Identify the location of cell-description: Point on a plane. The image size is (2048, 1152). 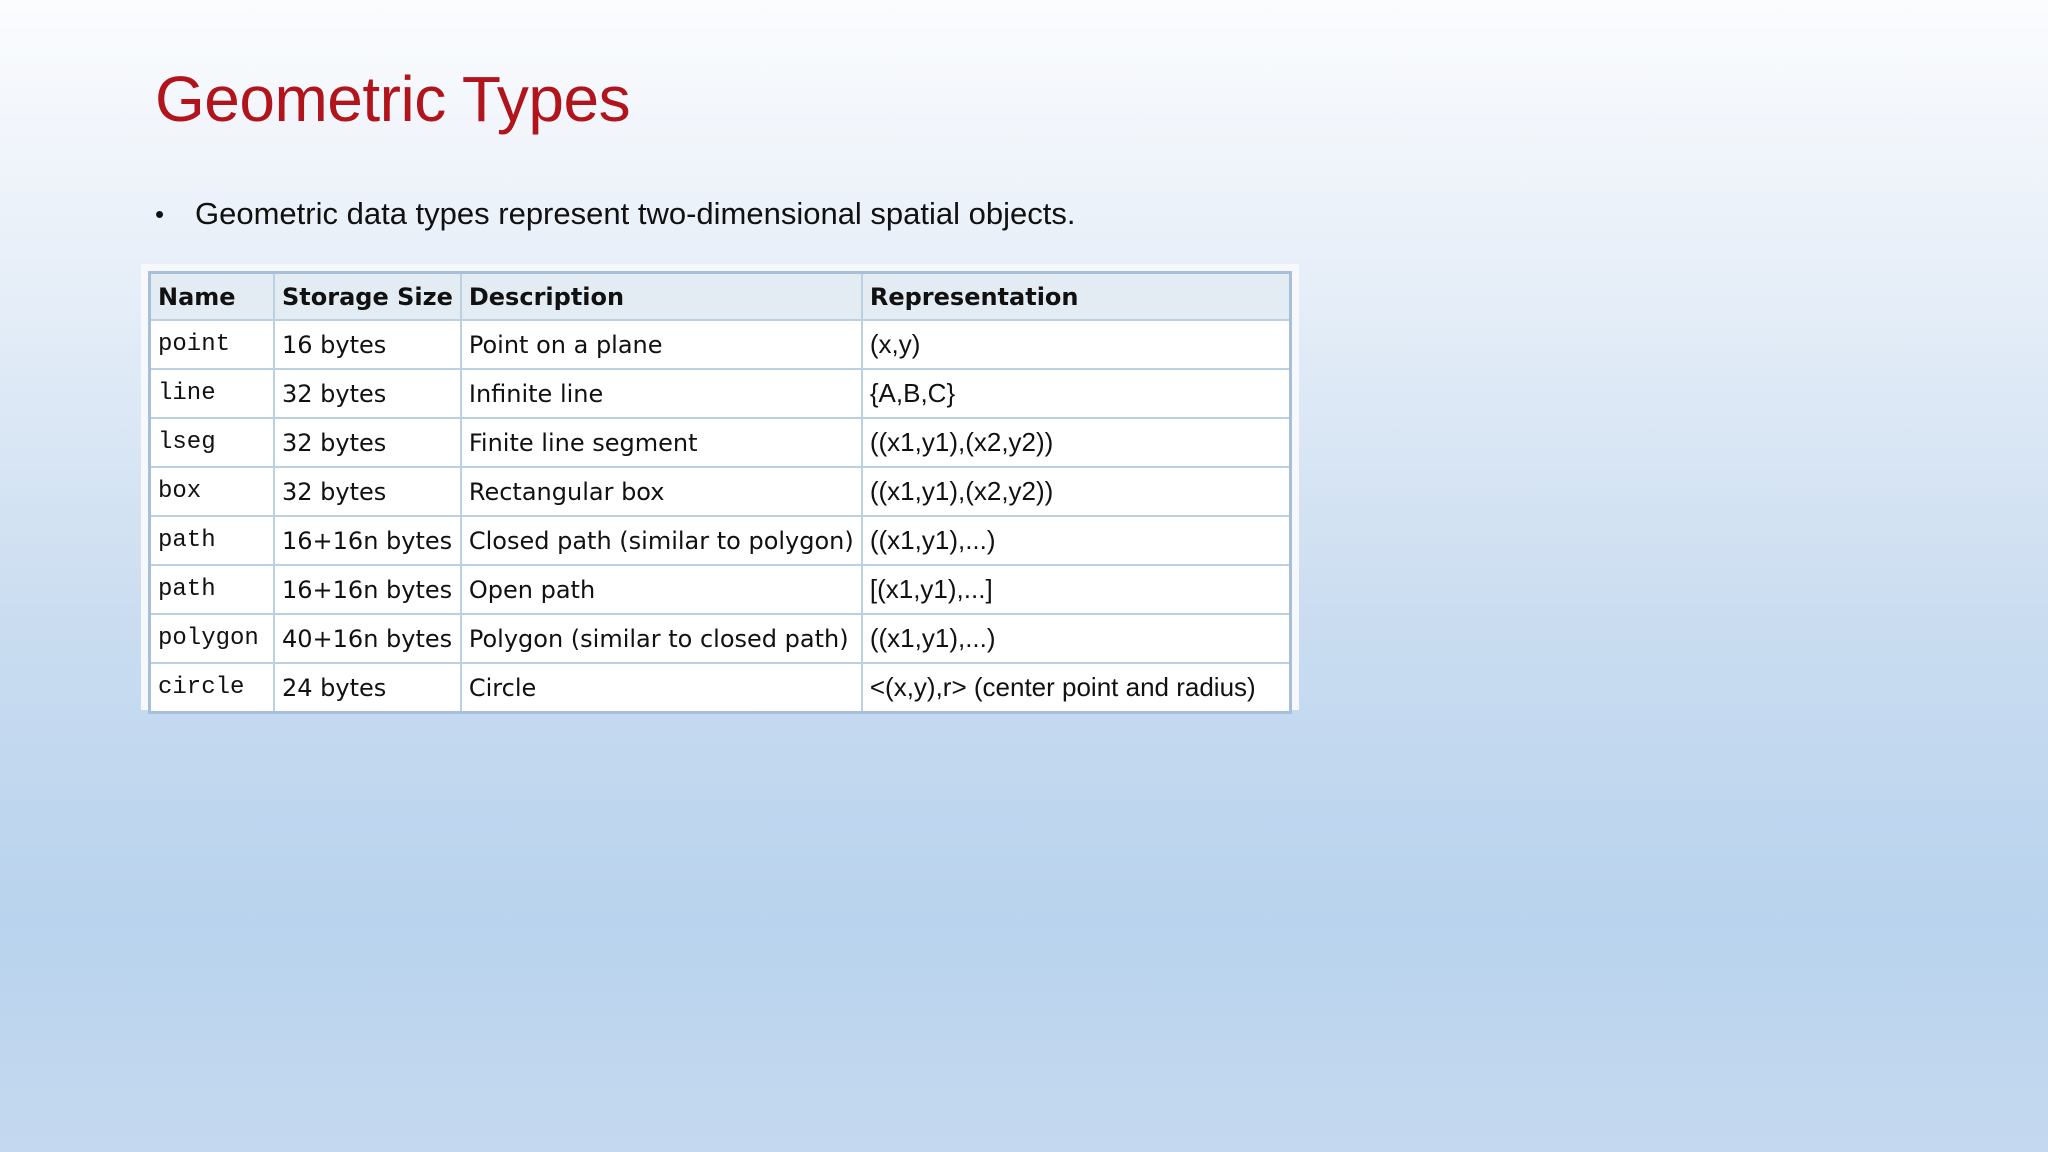
(661, 344).